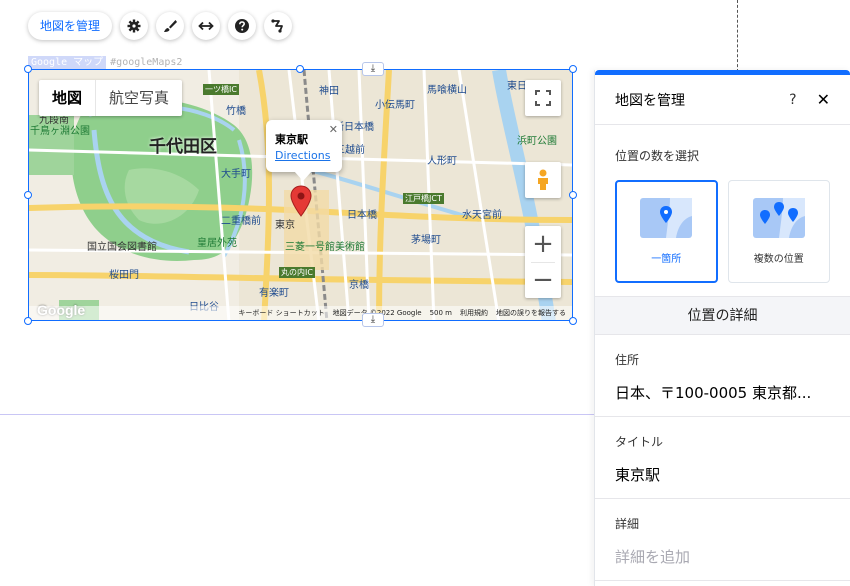 Image resolution: width=850 pixels, height=586 pixels. I want to click on map-label-nihonbashi: 日本橋, so click(362, 215).